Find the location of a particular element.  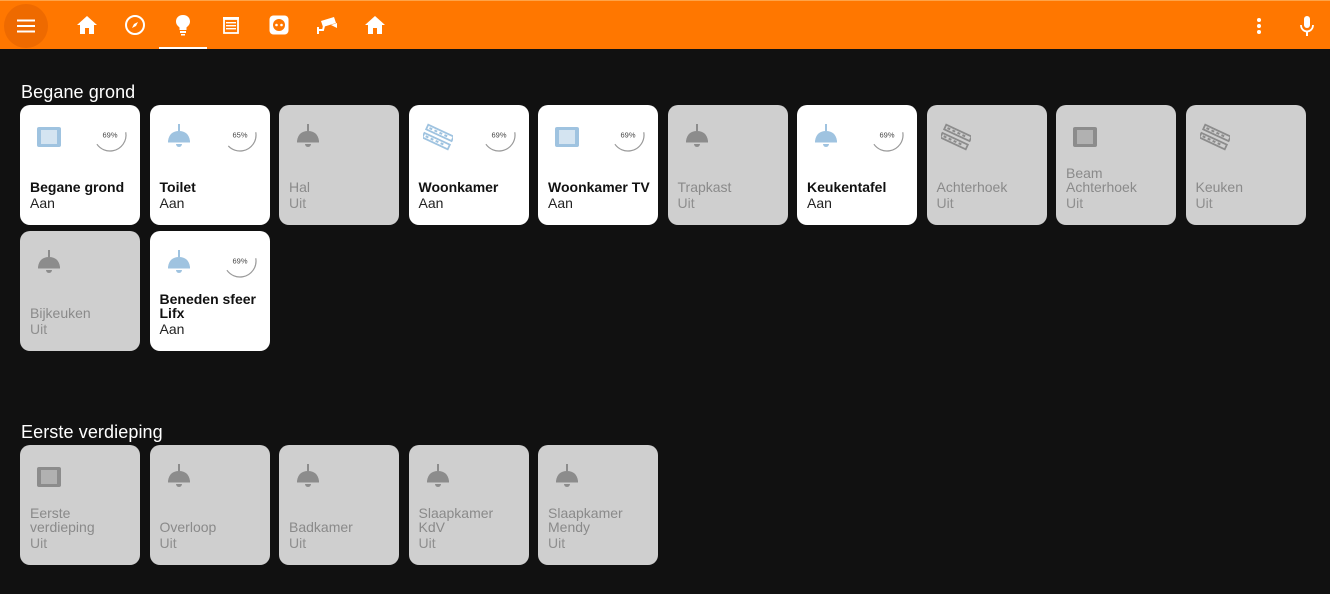

light-tile: Badkamer Uit is located at coordinates (339, 505).